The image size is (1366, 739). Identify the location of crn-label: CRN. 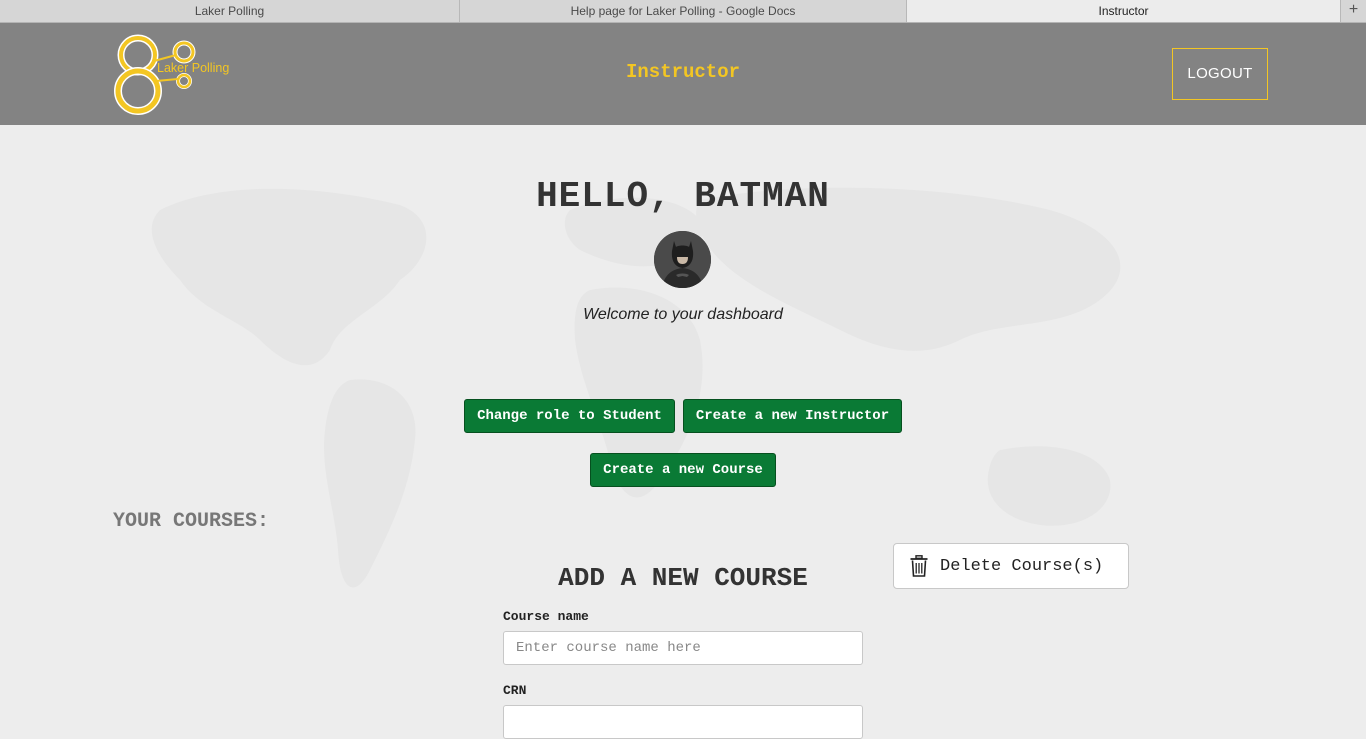
(515, 690).